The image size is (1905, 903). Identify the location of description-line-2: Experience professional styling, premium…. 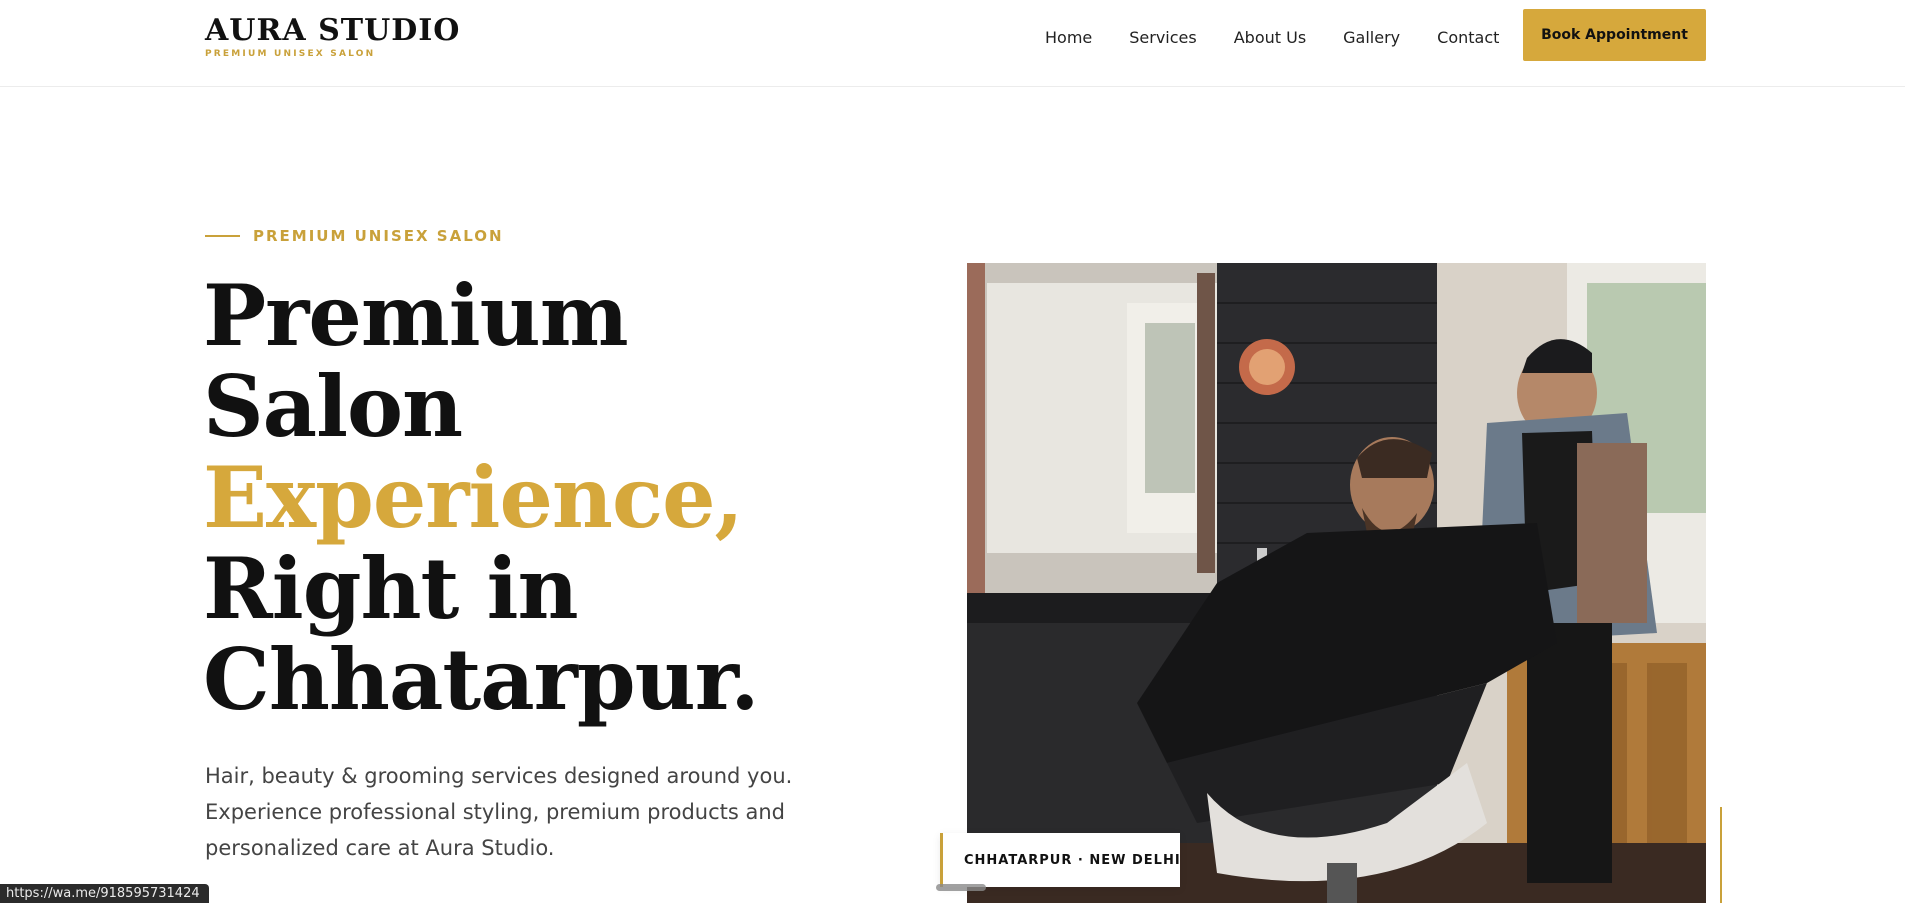
(495, 812).